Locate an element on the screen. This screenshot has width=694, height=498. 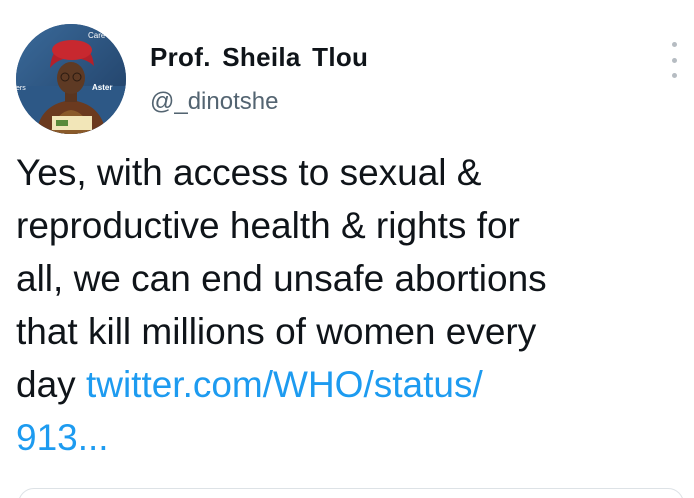
tweet-link: twitter.com/WHO/status/ is located at coordinates (284, 384).